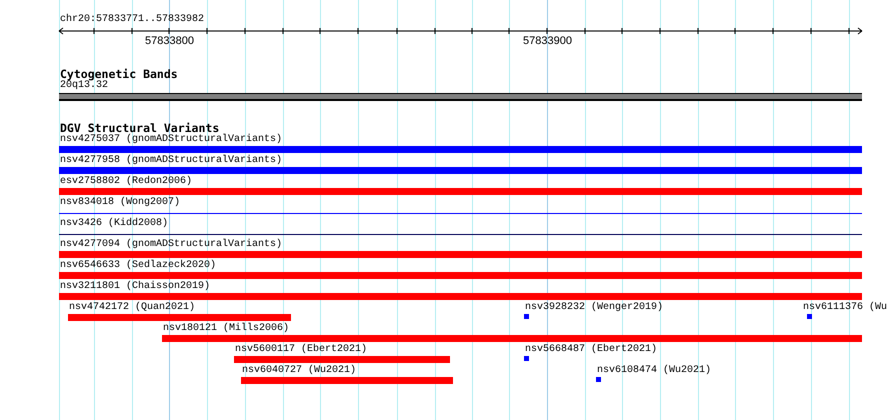 The height and width of the screenshot is (420, 890). Describe the element at coordinates (140, 128) in the screenshot. I see `track-title: DGV Structural Variants` at that location.